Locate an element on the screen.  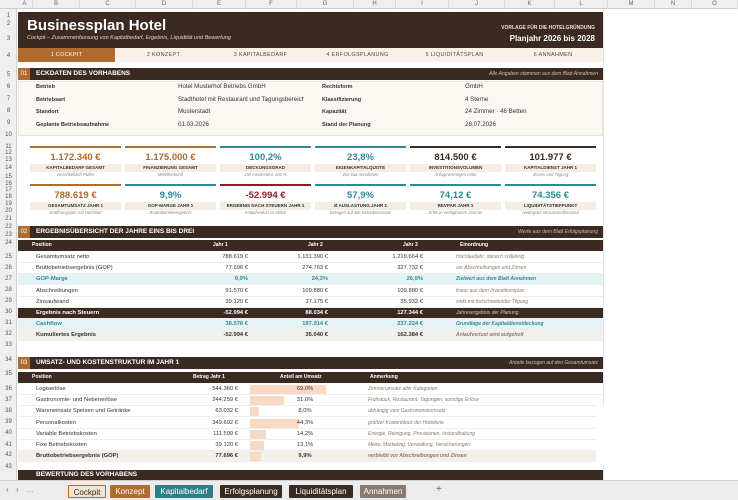
nav-cockpit: 1 COCKPIT is located at coordinates (66, 55).